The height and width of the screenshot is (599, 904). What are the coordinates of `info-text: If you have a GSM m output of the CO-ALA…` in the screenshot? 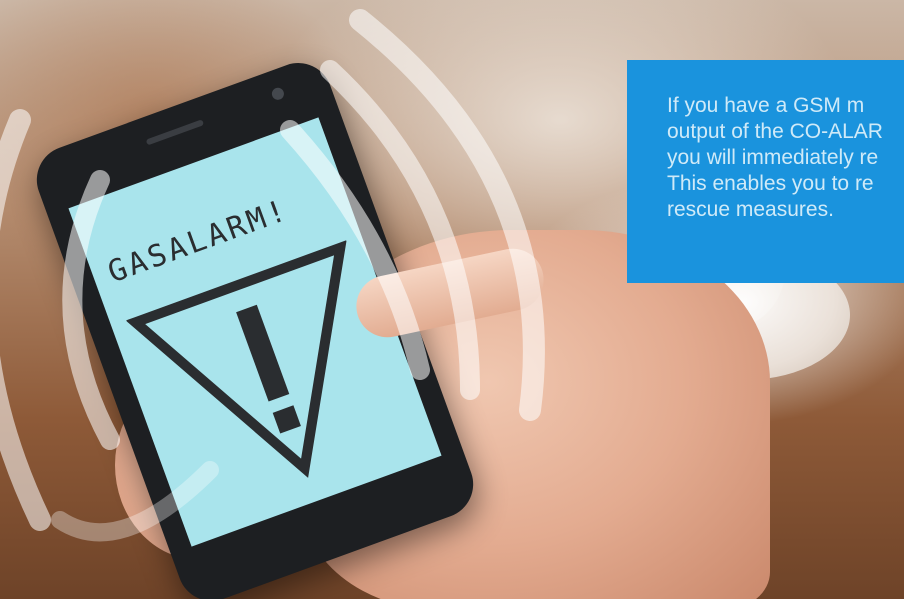 It's located at (775, 157).